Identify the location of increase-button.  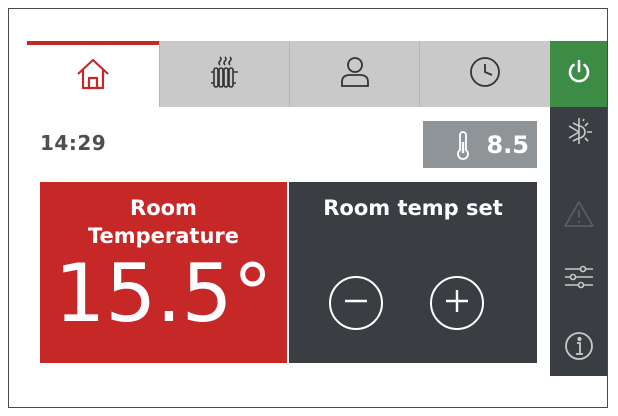
(457, 303).